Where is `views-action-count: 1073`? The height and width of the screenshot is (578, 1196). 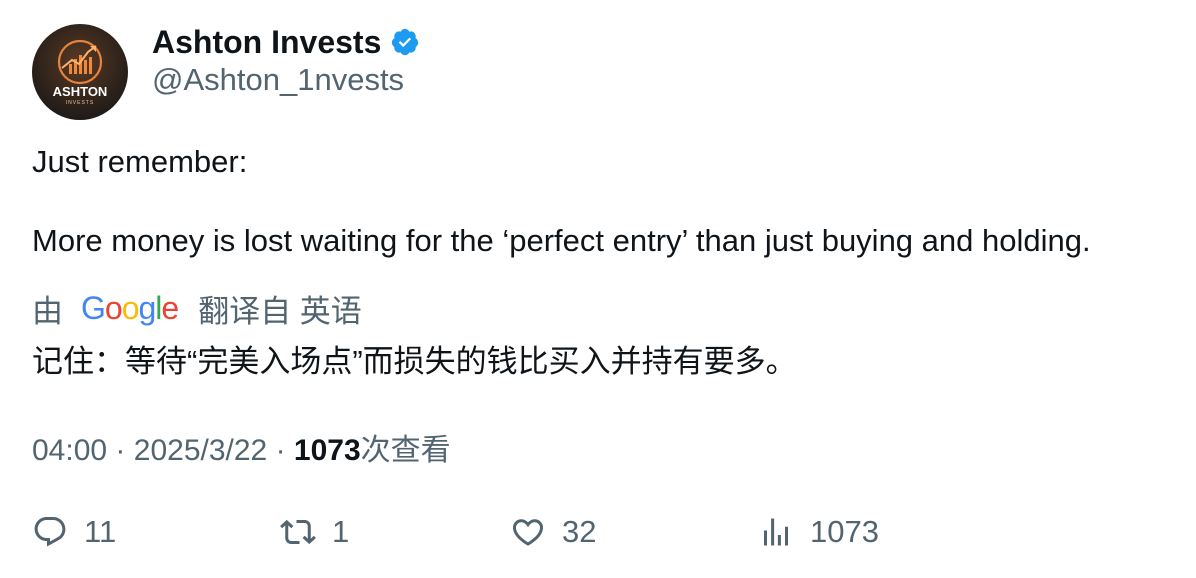 views-action-count: 1073 is located at coordinates (844, 531).